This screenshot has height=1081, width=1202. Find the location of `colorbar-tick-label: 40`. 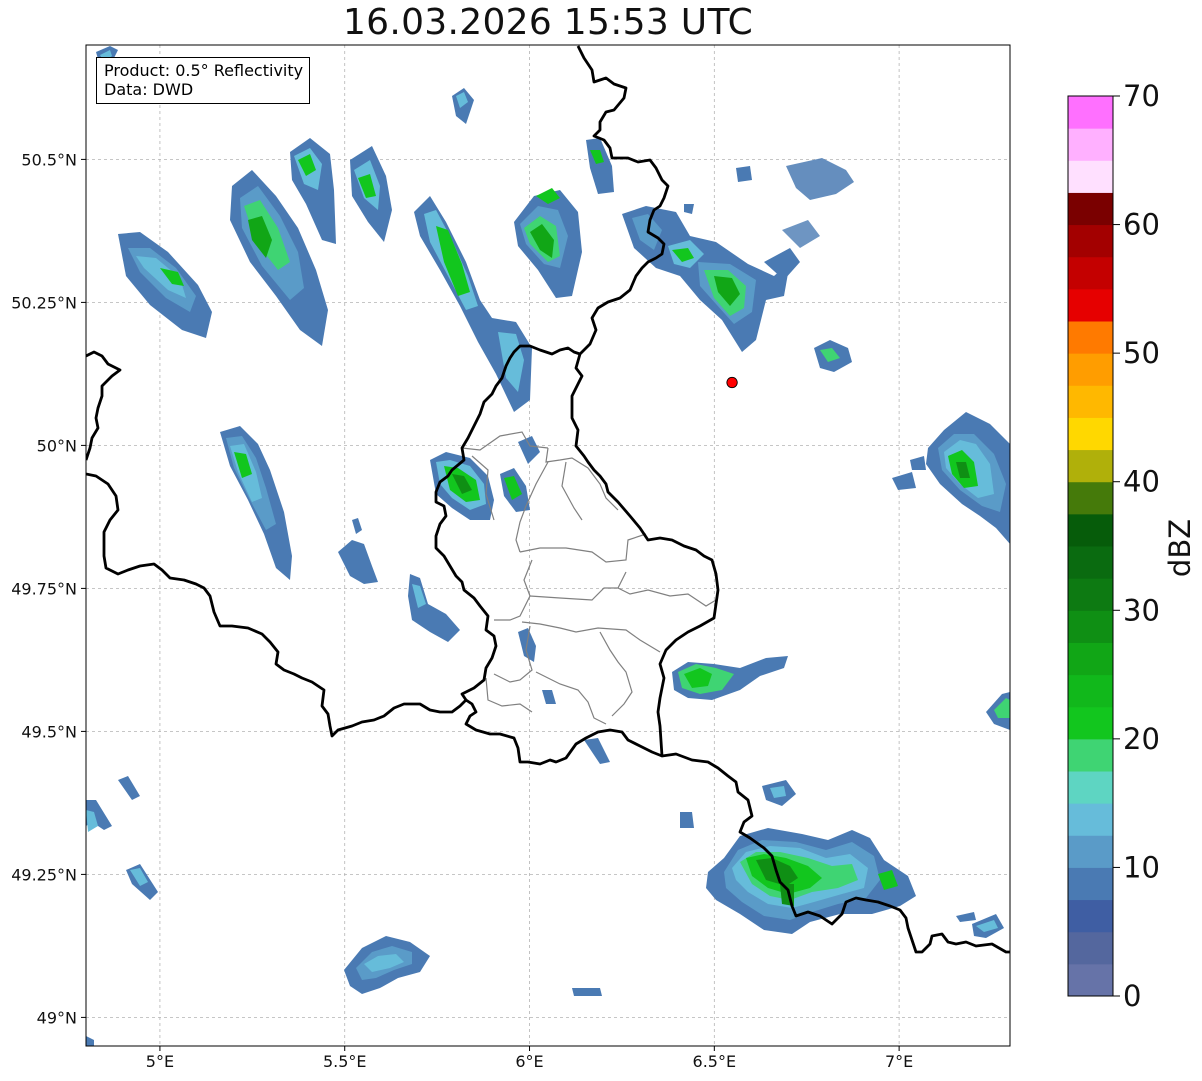

colorbar-tick-label: 40 is located at coordinates (1141, 482).